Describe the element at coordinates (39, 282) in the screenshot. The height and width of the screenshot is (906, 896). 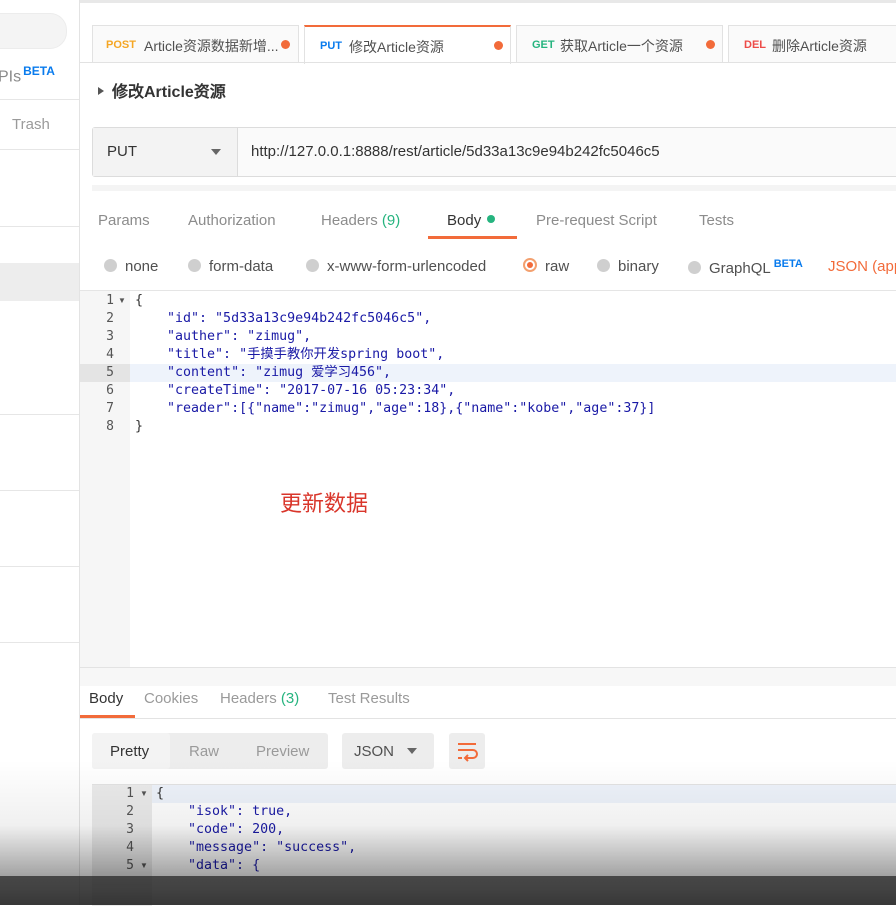
I see `sidebar-selected-item` at that location.